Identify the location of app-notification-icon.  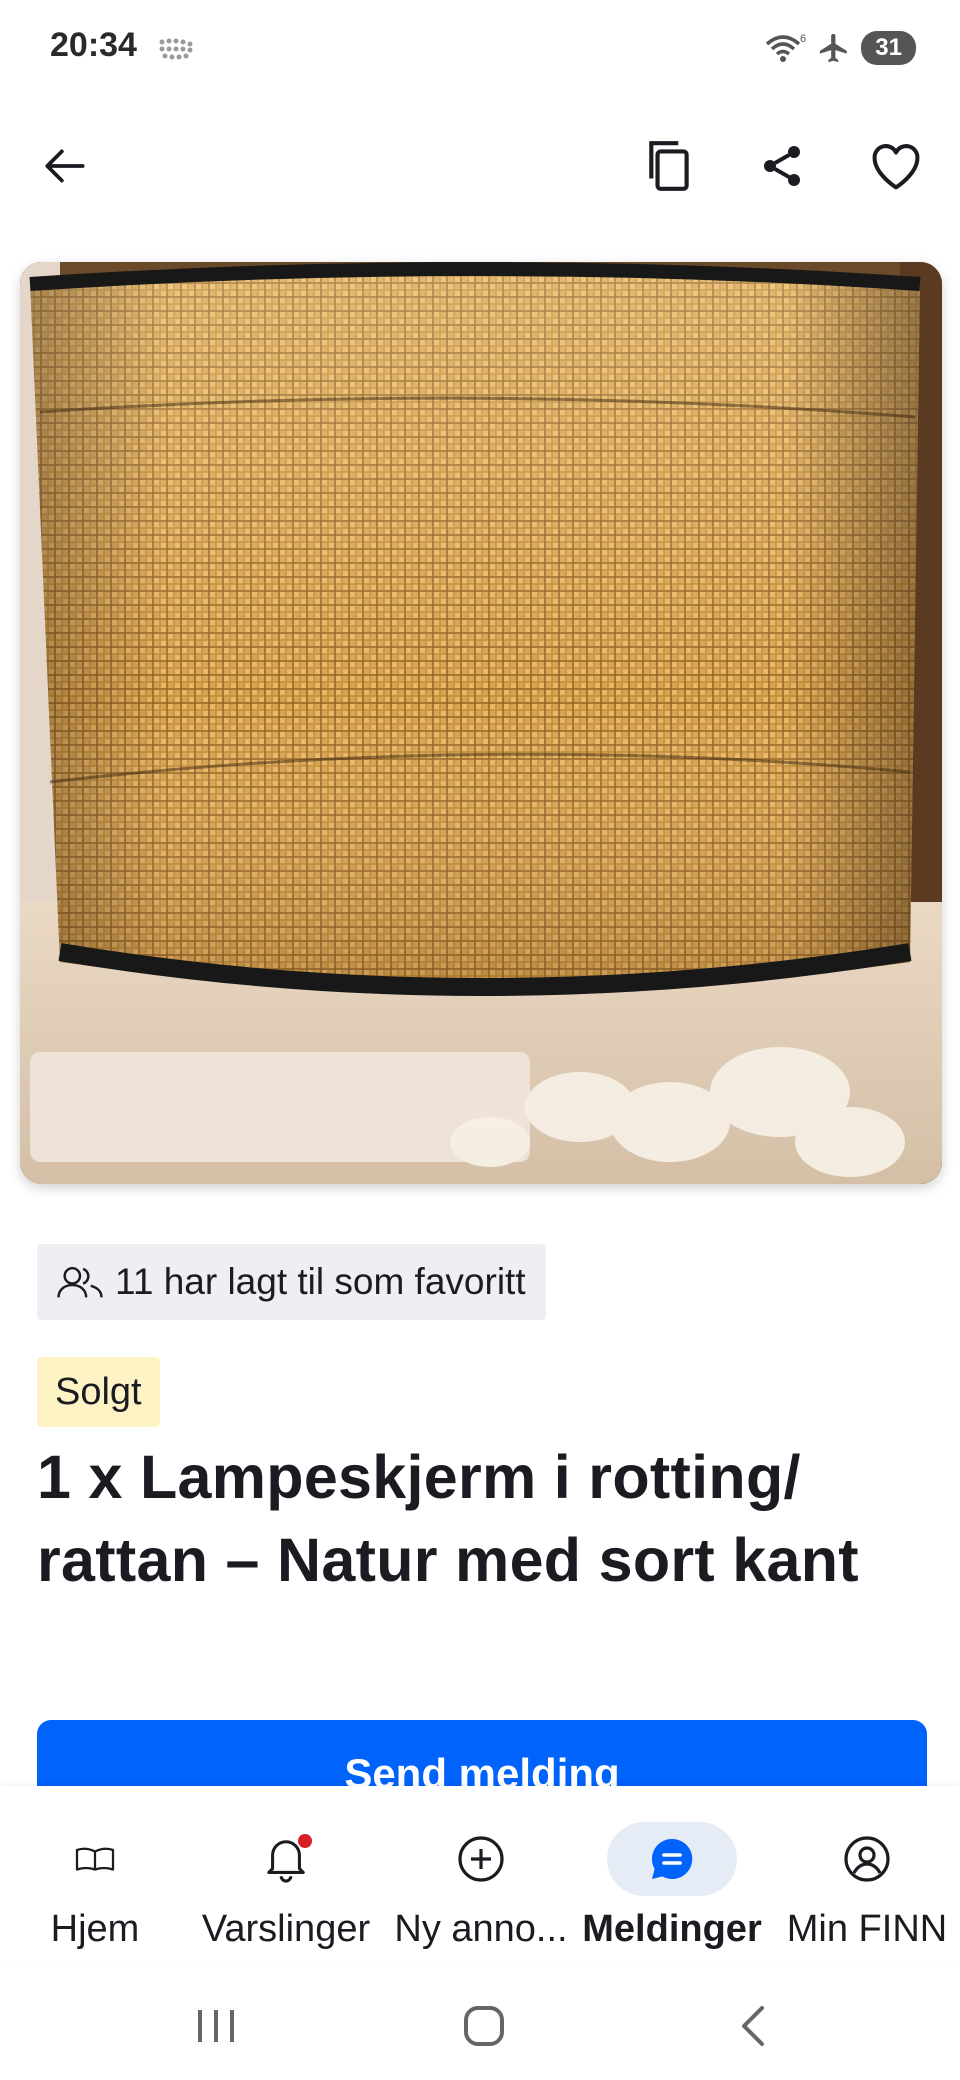
(176, 49).